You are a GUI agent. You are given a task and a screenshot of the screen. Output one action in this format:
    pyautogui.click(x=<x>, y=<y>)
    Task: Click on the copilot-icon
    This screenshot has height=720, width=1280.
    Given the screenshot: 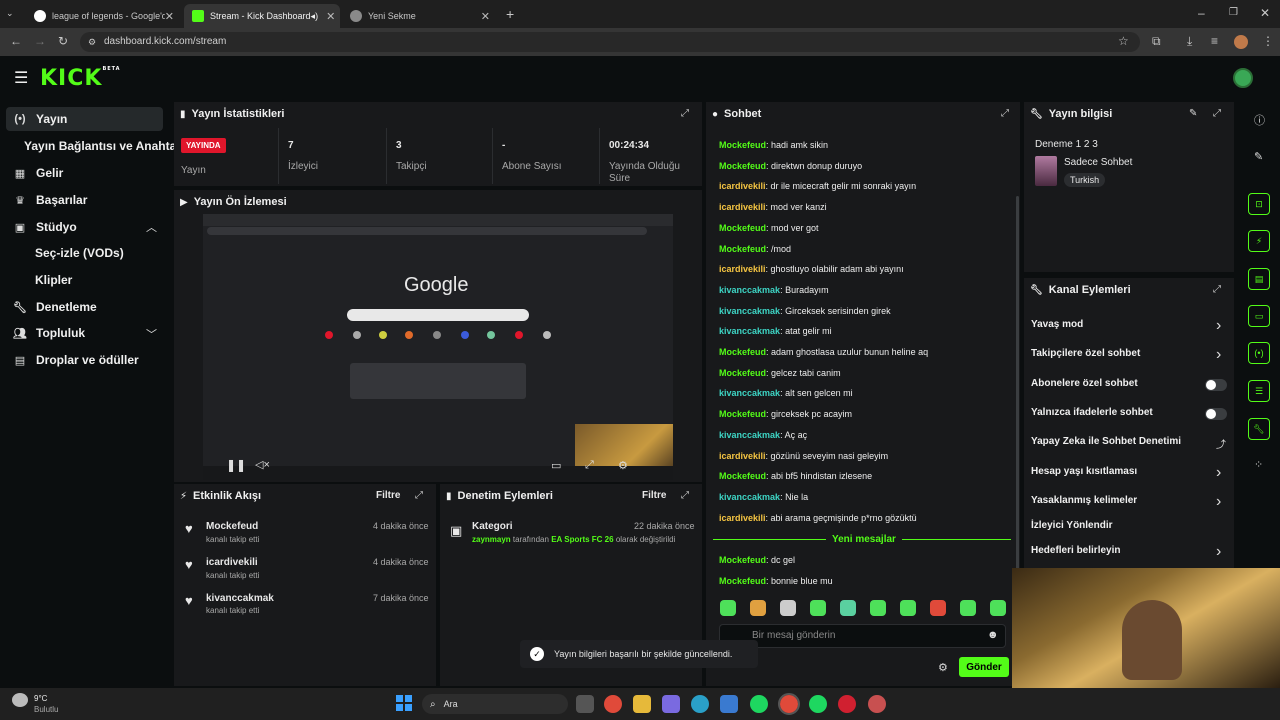 What is the action you would take?
    pyautogui.click(x=671, y=704)
    